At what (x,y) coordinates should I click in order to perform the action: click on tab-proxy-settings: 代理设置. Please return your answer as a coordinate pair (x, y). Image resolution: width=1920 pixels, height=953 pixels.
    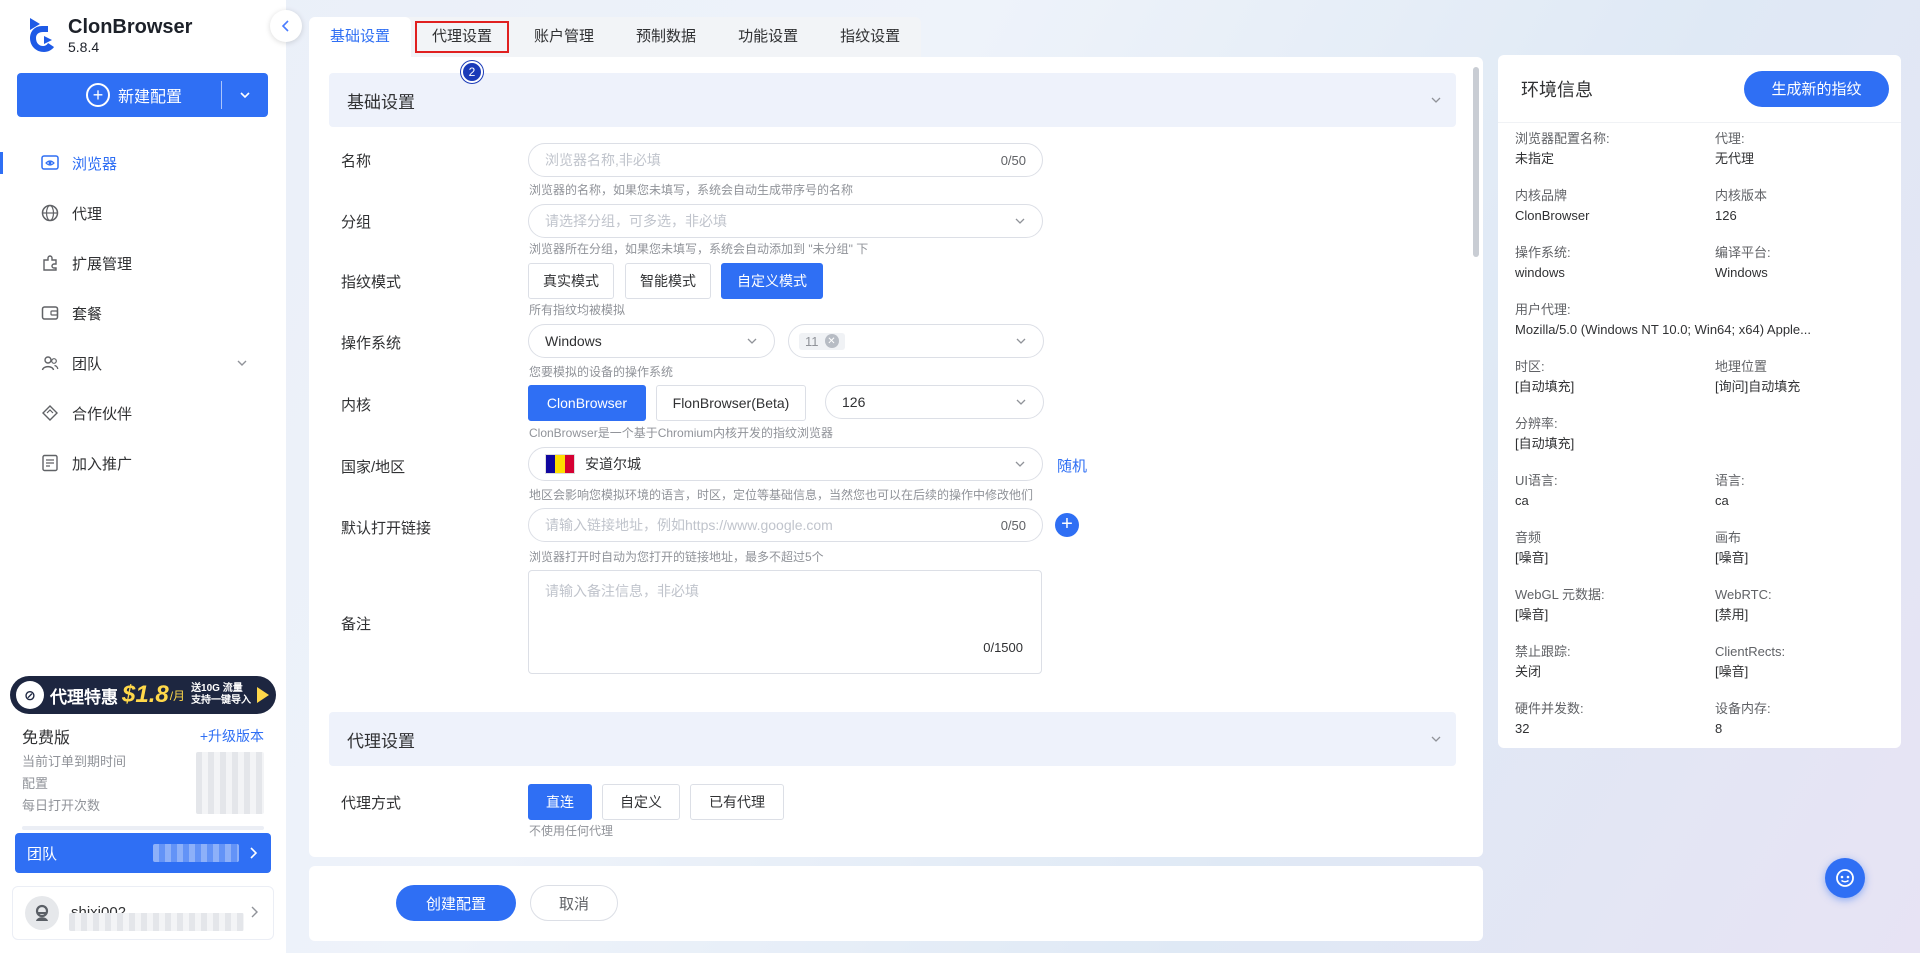
    Looking at the image, I should click on (462, 37).